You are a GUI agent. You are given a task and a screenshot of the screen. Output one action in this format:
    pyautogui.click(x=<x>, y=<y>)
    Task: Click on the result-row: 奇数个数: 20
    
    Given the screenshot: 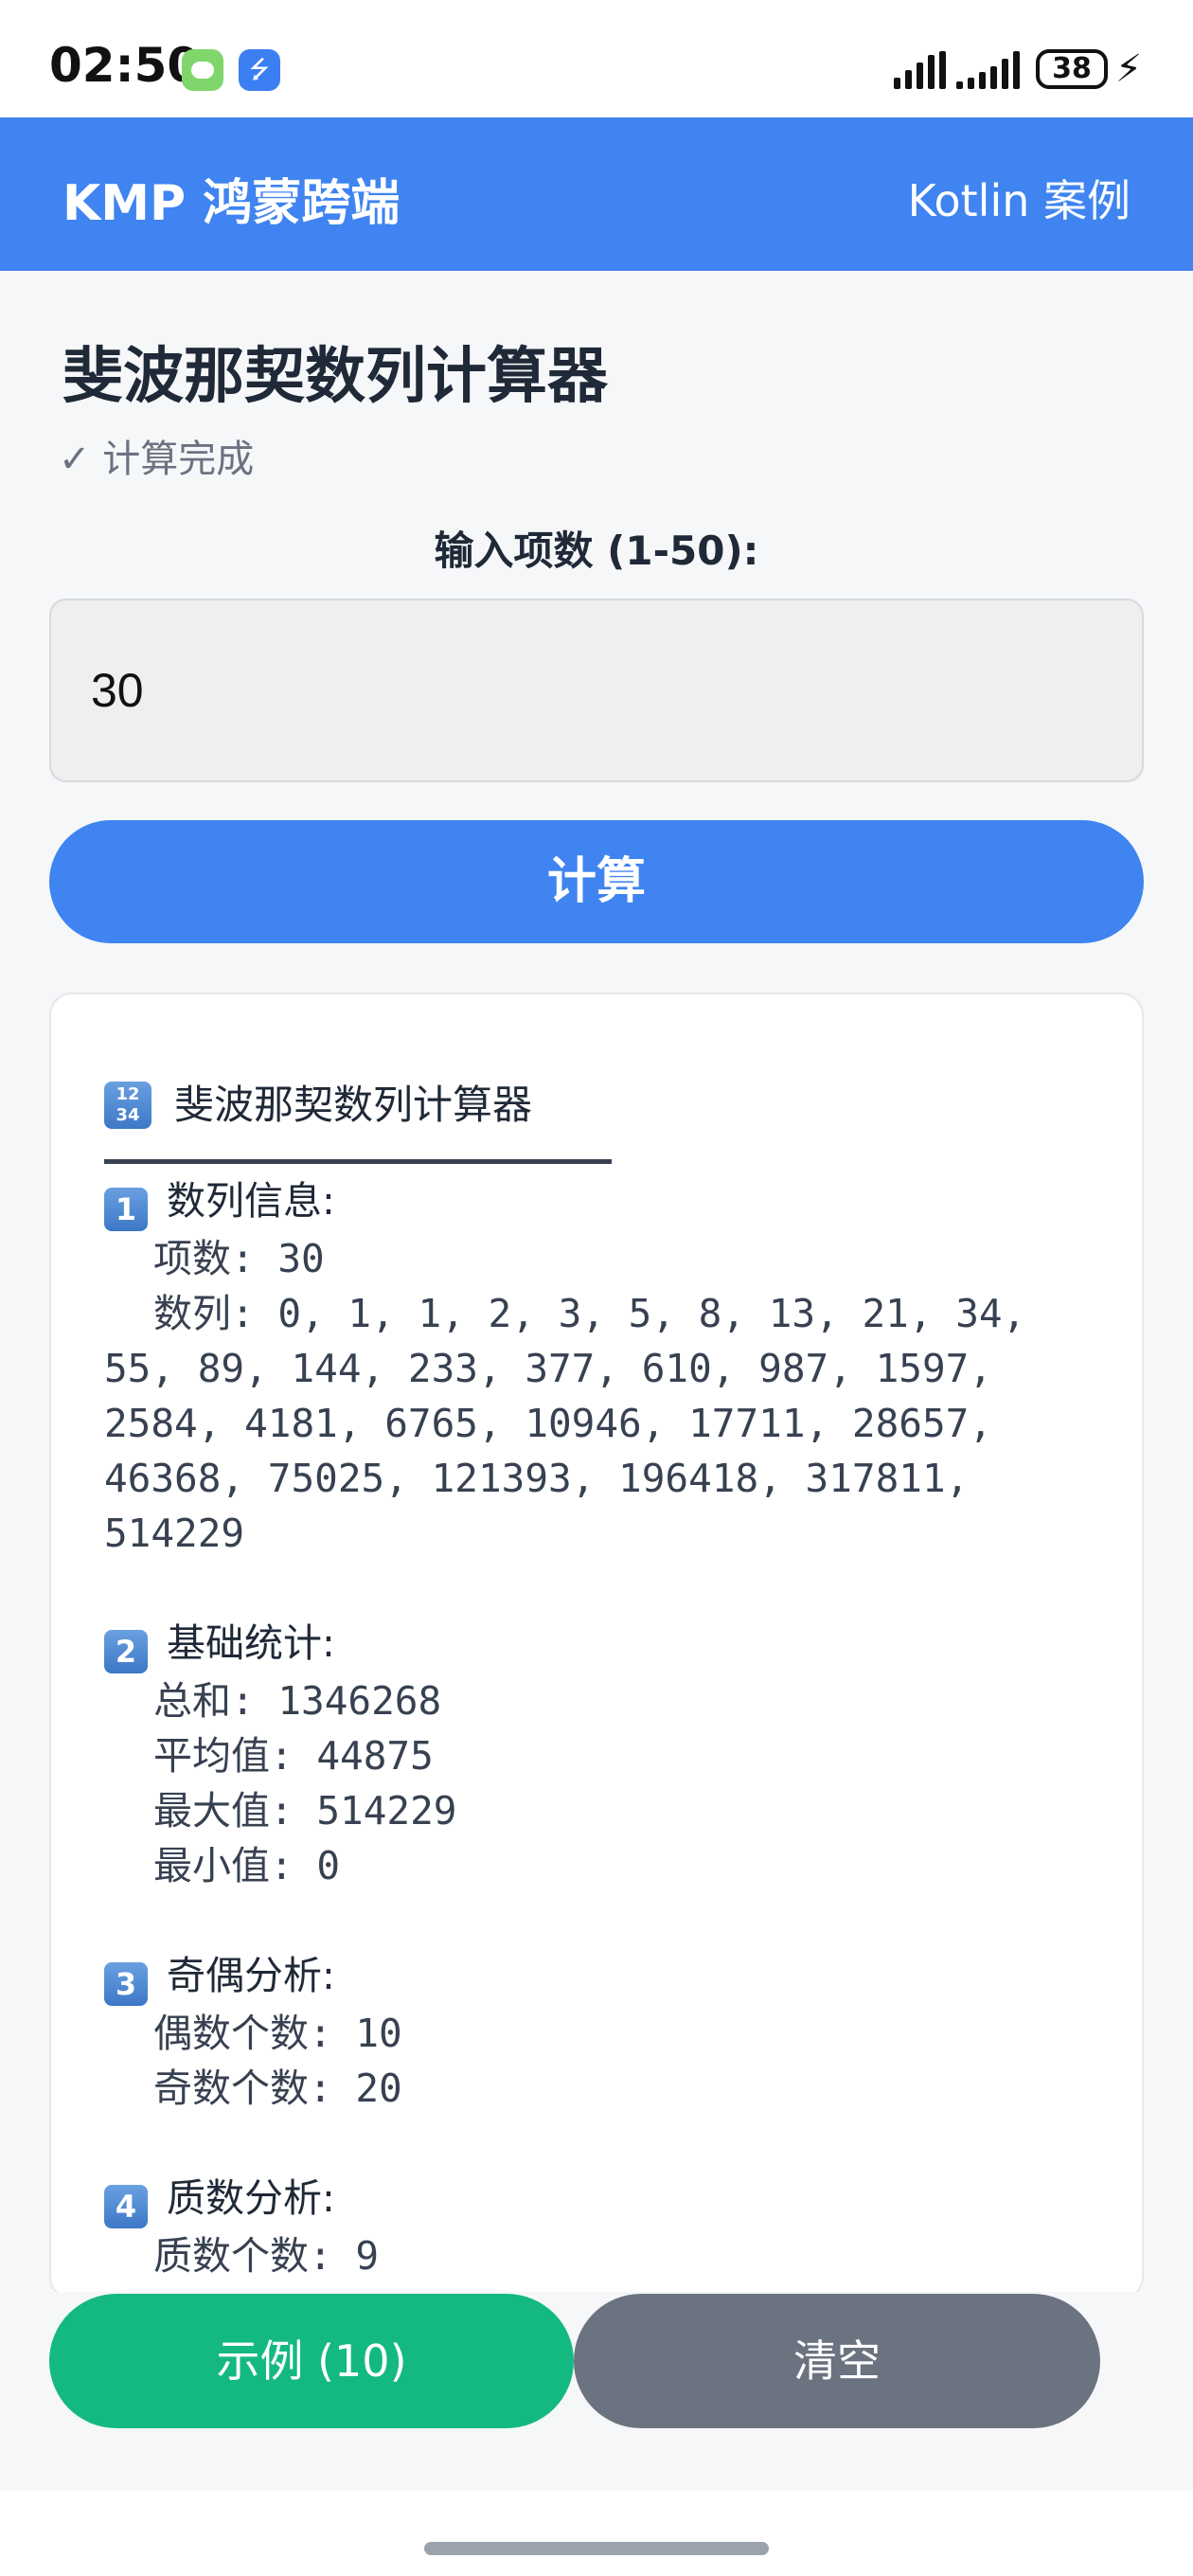 What is the action you would take?
    pyautogui.click(x=277, y=2088)
    